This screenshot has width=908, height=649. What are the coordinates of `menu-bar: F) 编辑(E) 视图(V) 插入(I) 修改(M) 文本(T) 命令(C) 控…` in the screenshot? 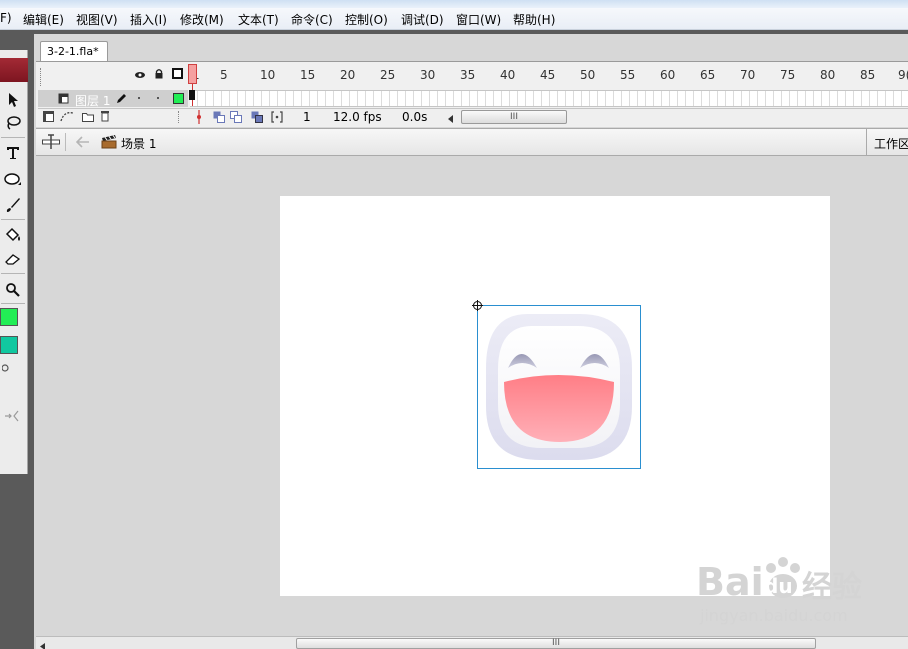 It's located at (454, 15).